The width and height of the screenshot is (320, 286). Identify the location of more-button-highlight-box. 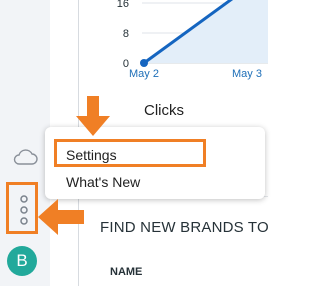
(22, 208).